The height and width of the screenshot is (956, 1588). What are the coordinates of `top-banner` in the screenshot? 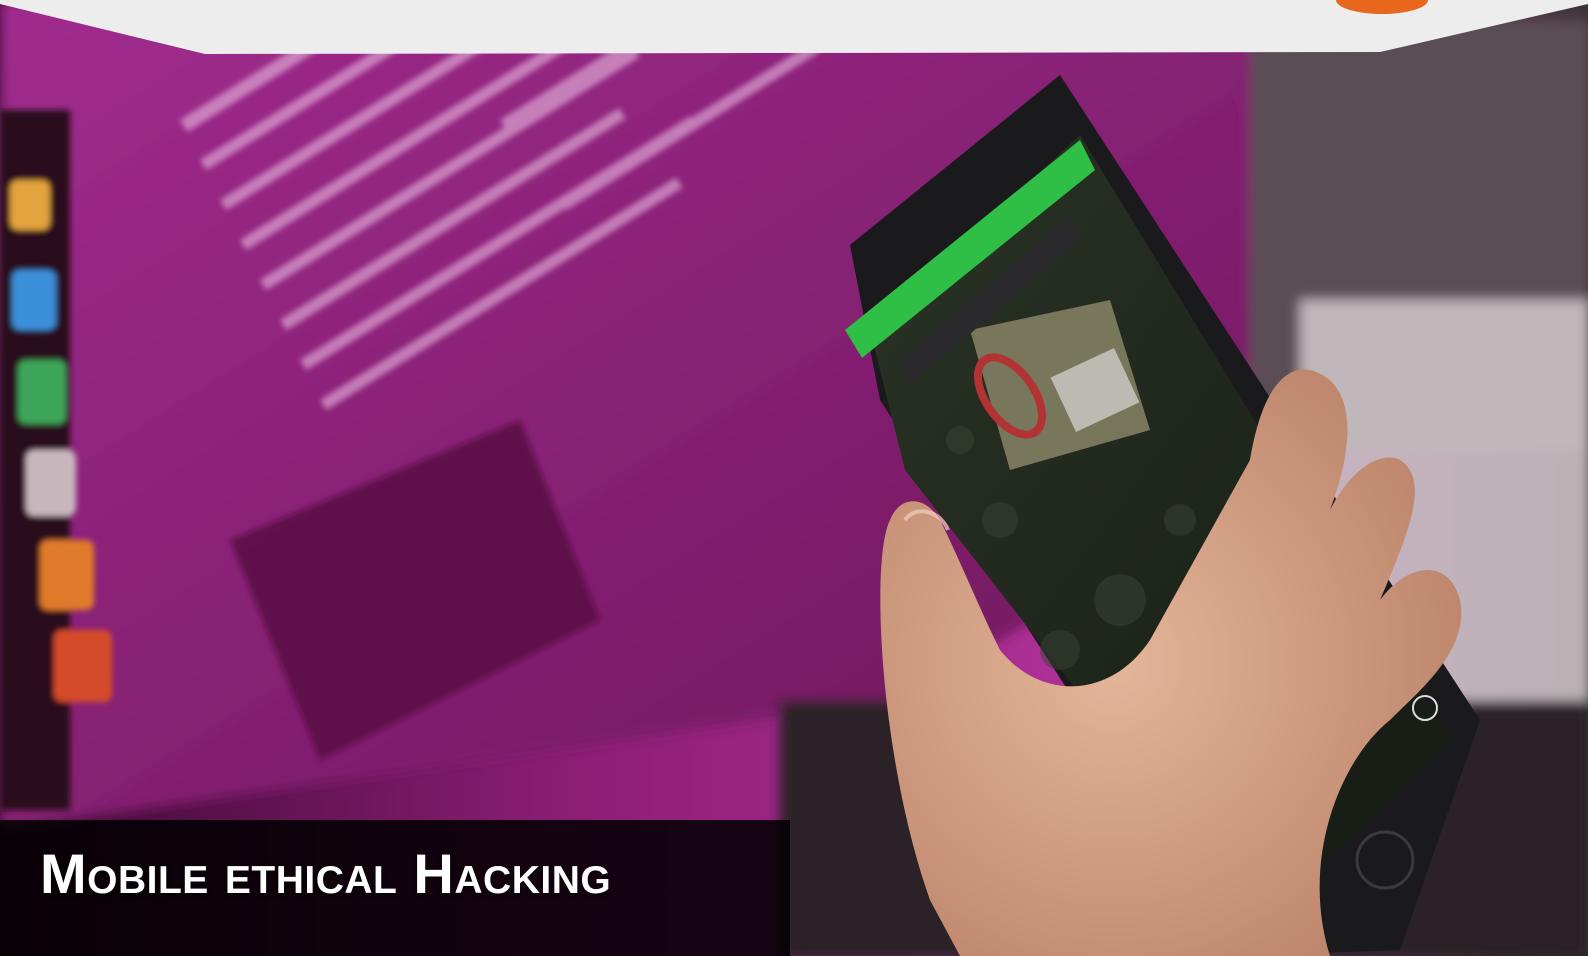 It's located at (794, 27).